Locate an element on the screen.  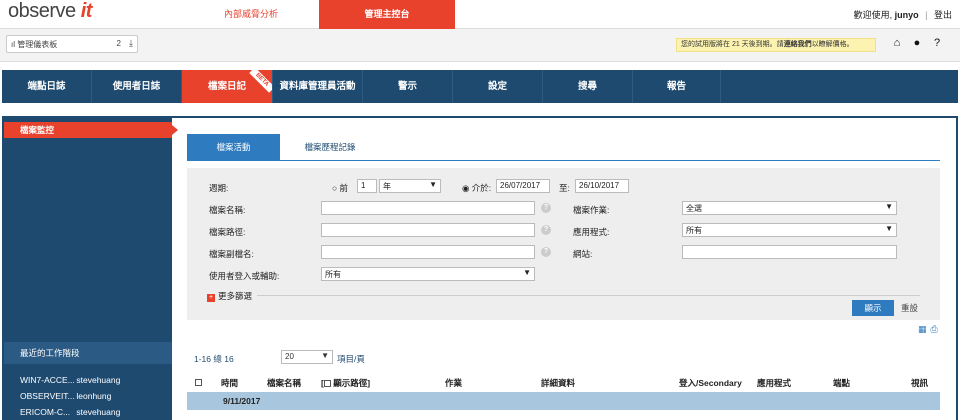
to-label: 至: is located at coordinates (564, 188).